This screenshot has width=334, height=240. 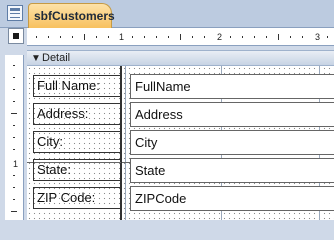 I want to click on label-full-name: Full Name:, so click(x=77, y=86).